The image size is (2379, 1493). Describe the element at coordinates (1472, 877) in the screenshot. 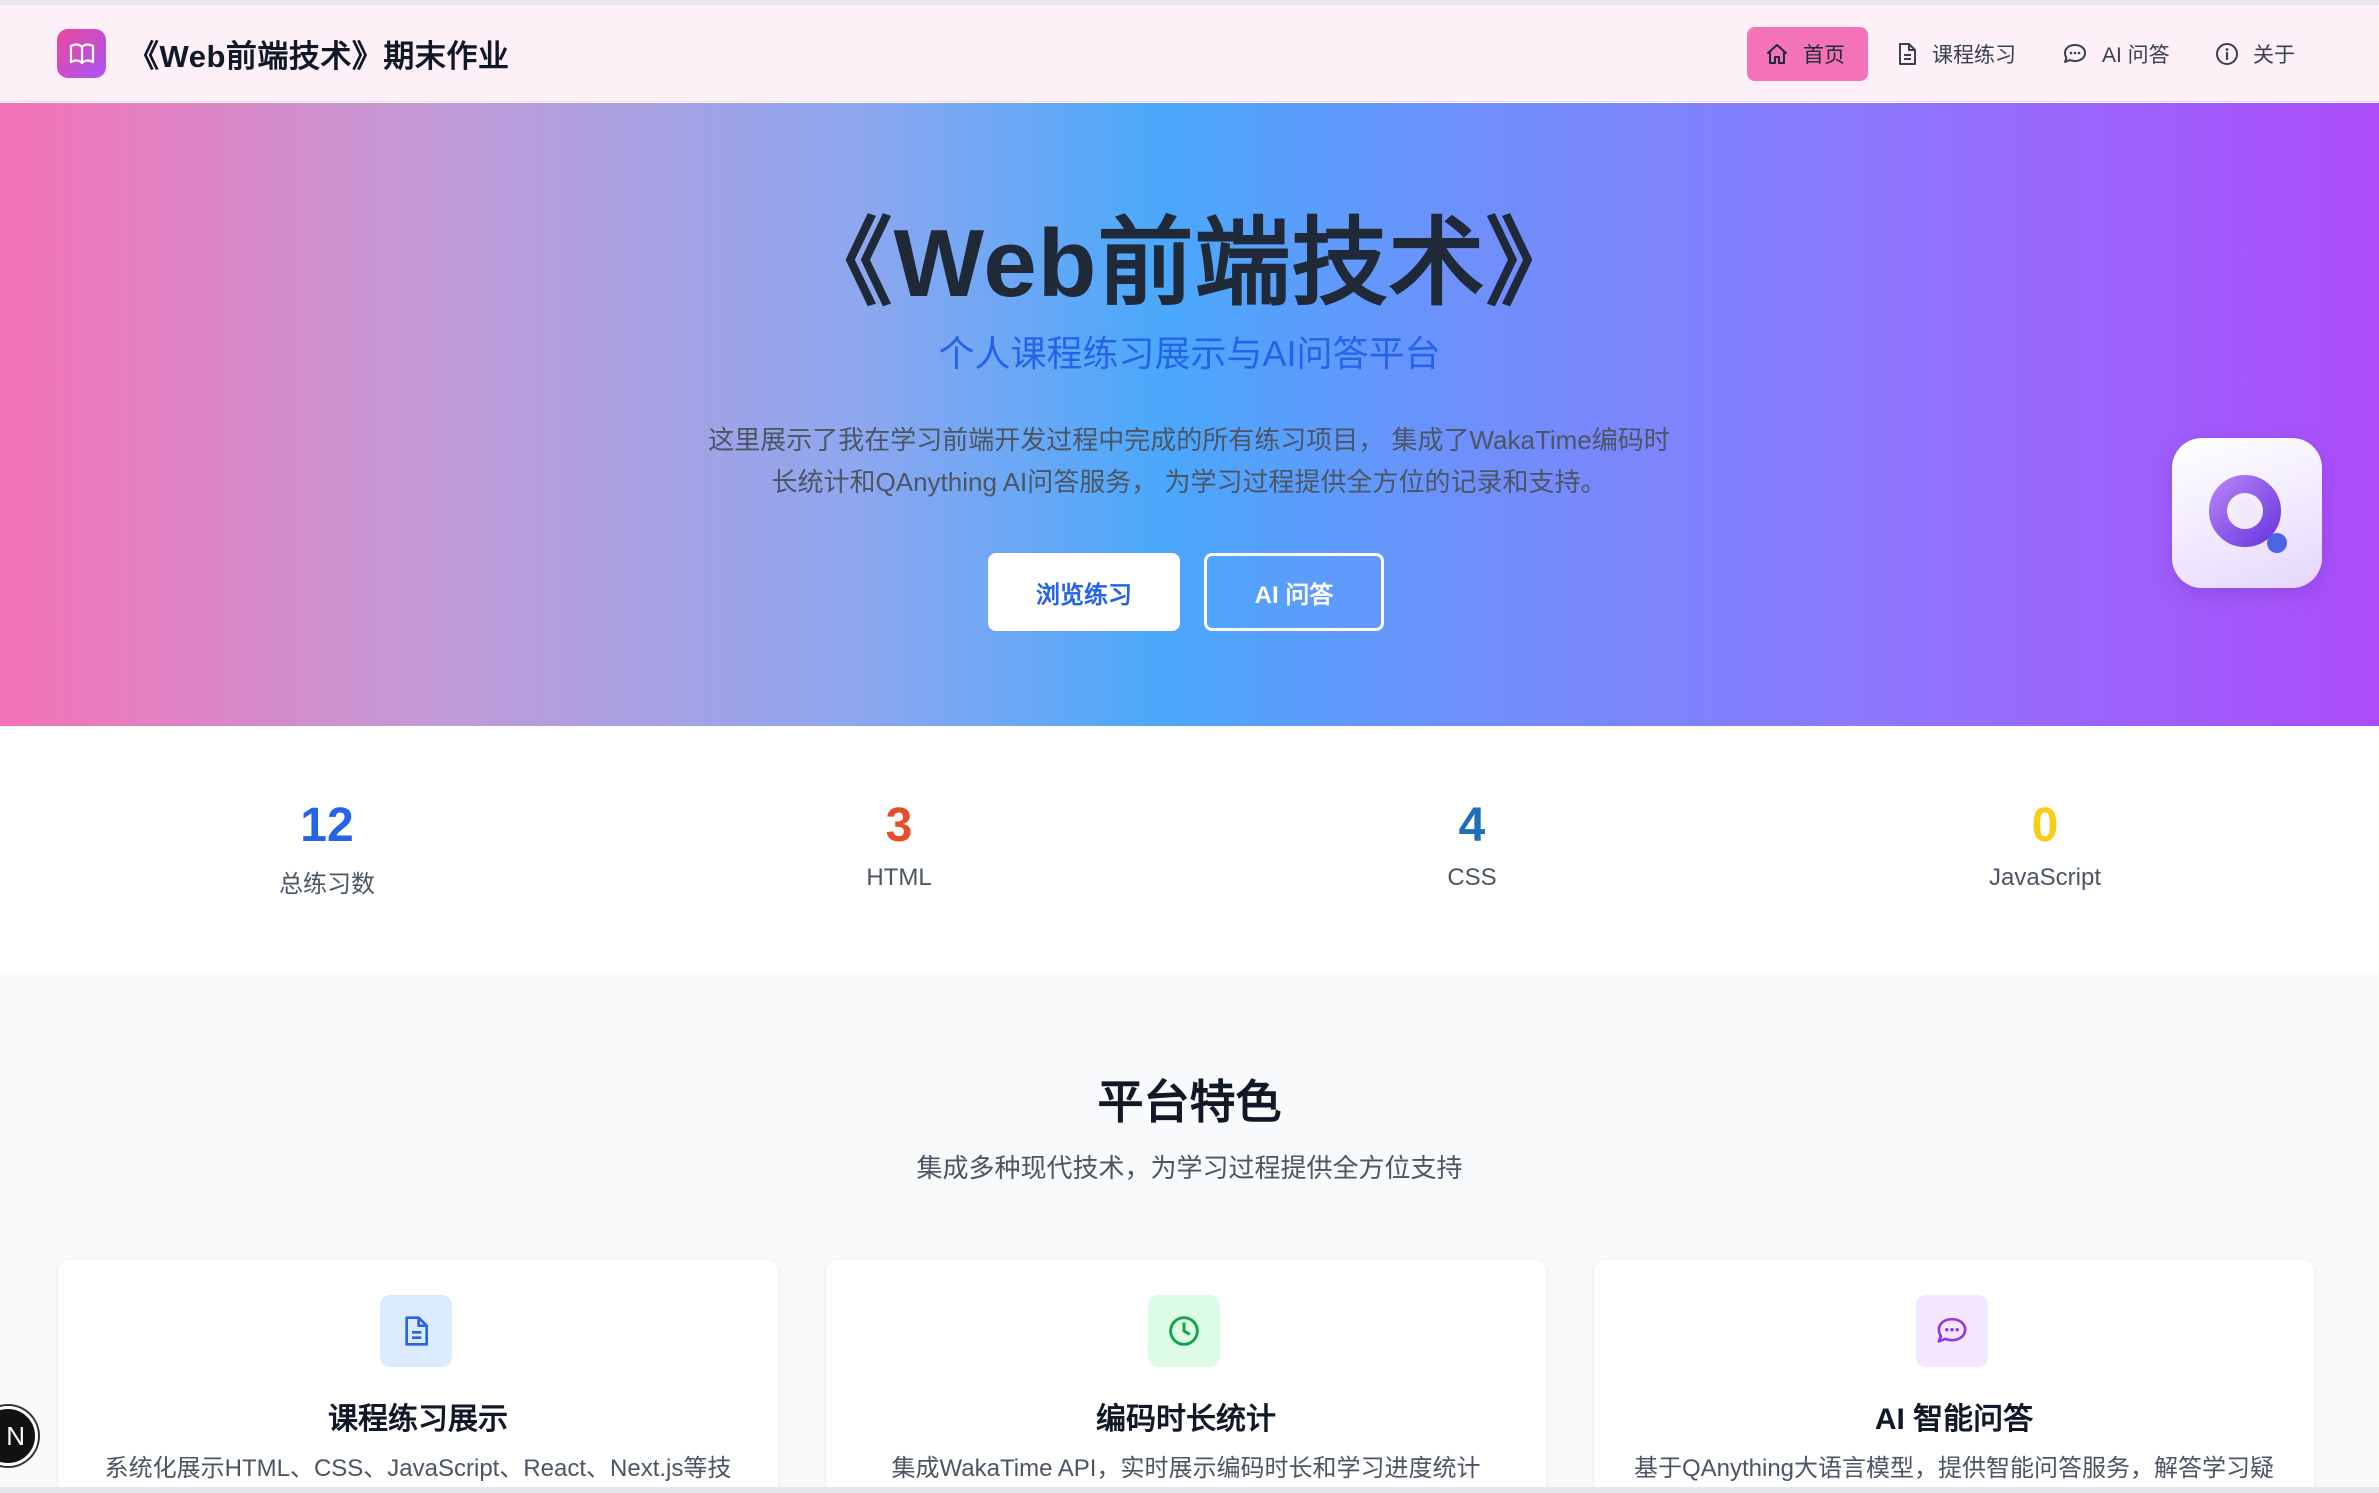

I see `stat-label: CSS` at that location.